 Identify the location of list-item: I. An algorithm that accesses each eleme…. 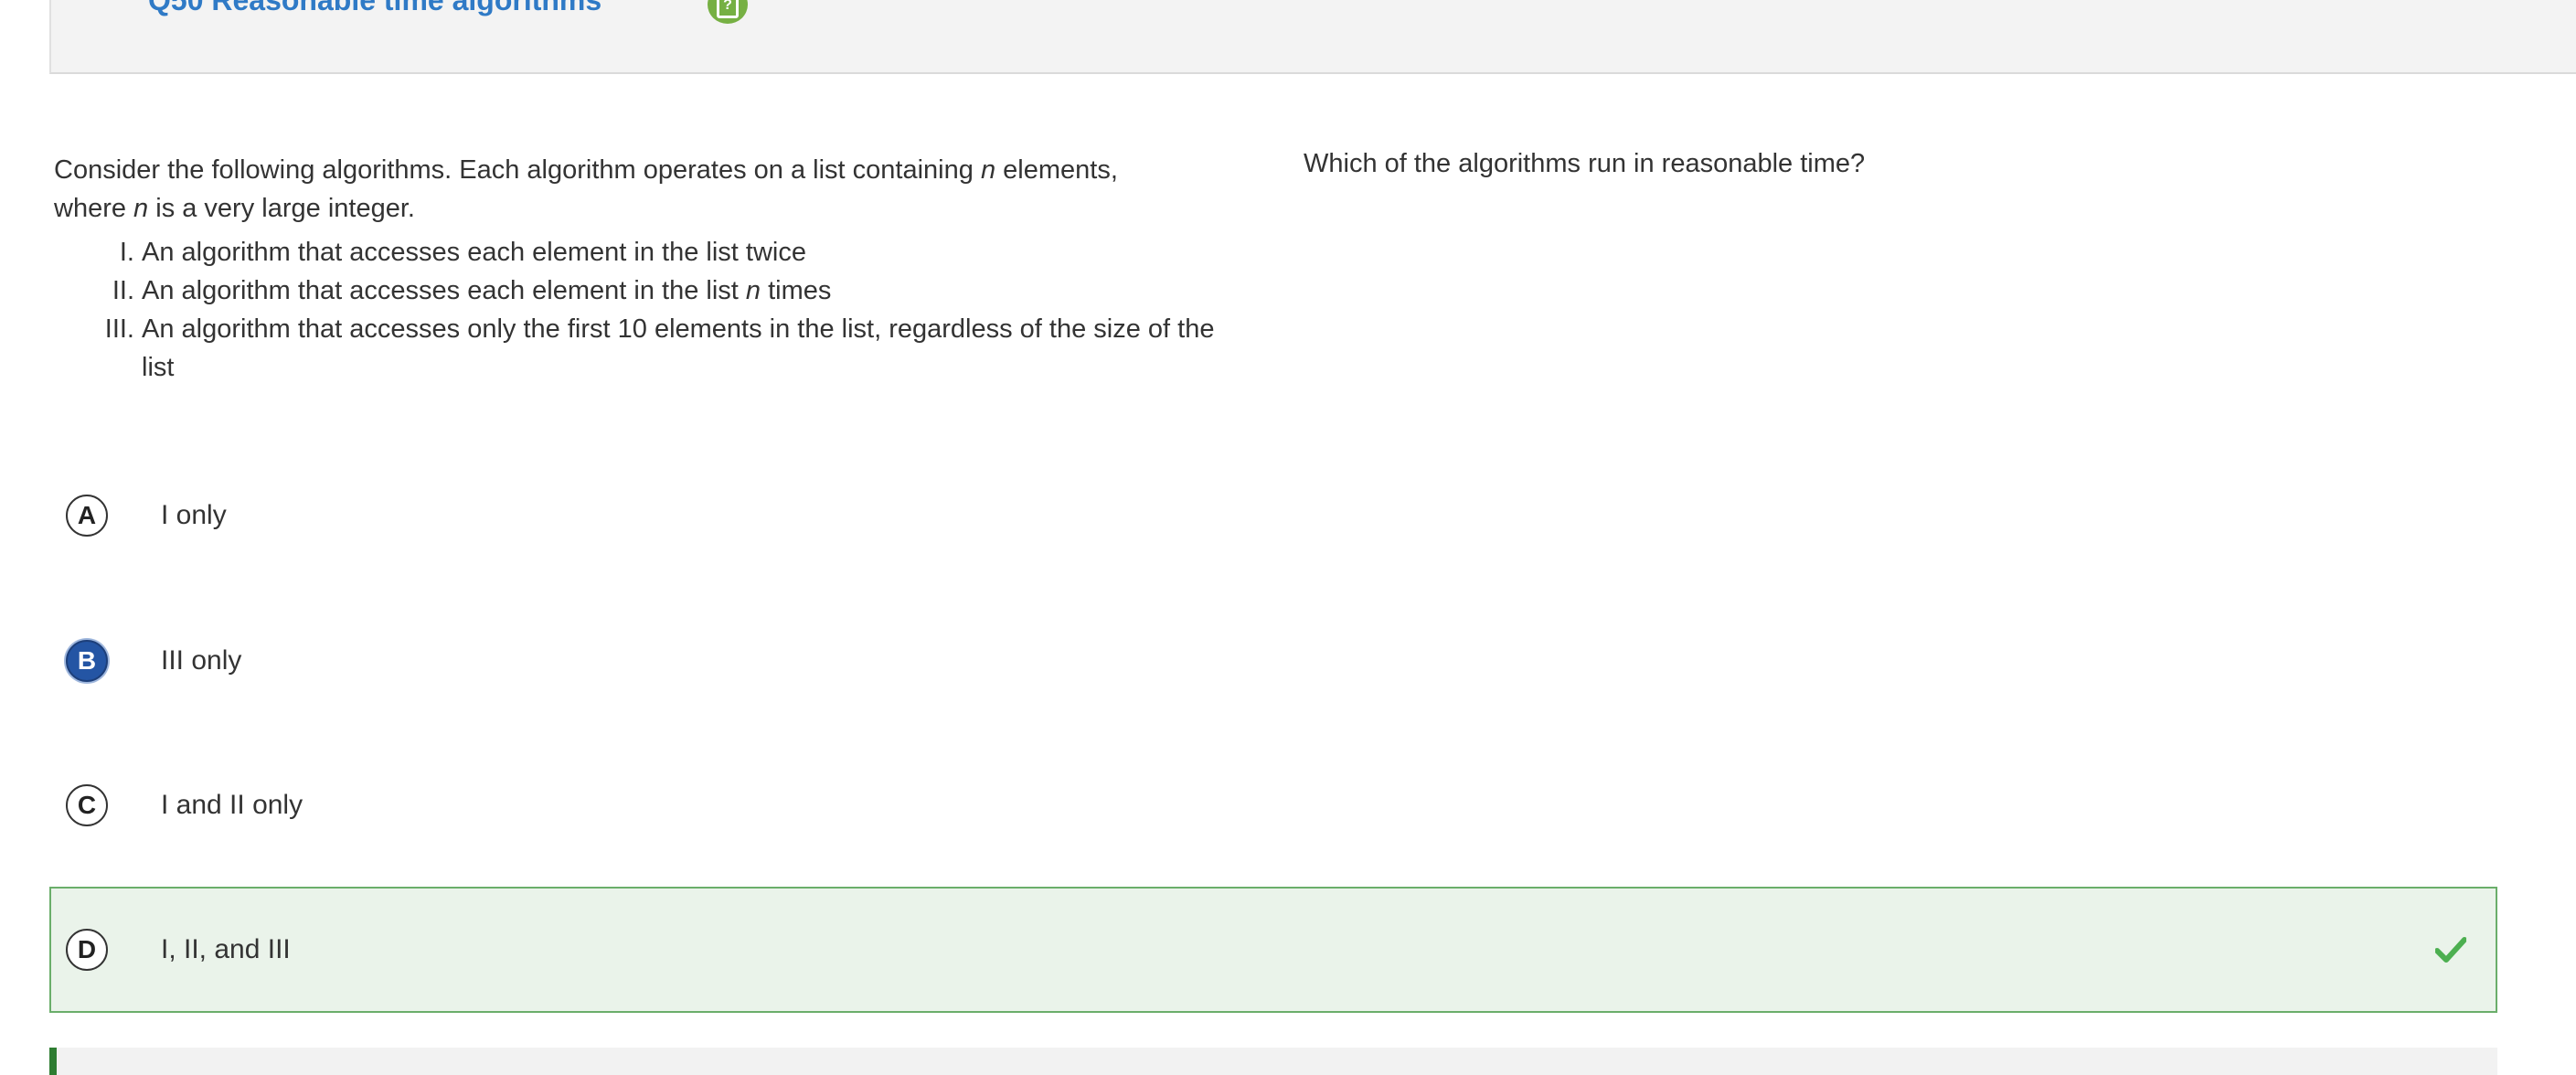
(462, 252).